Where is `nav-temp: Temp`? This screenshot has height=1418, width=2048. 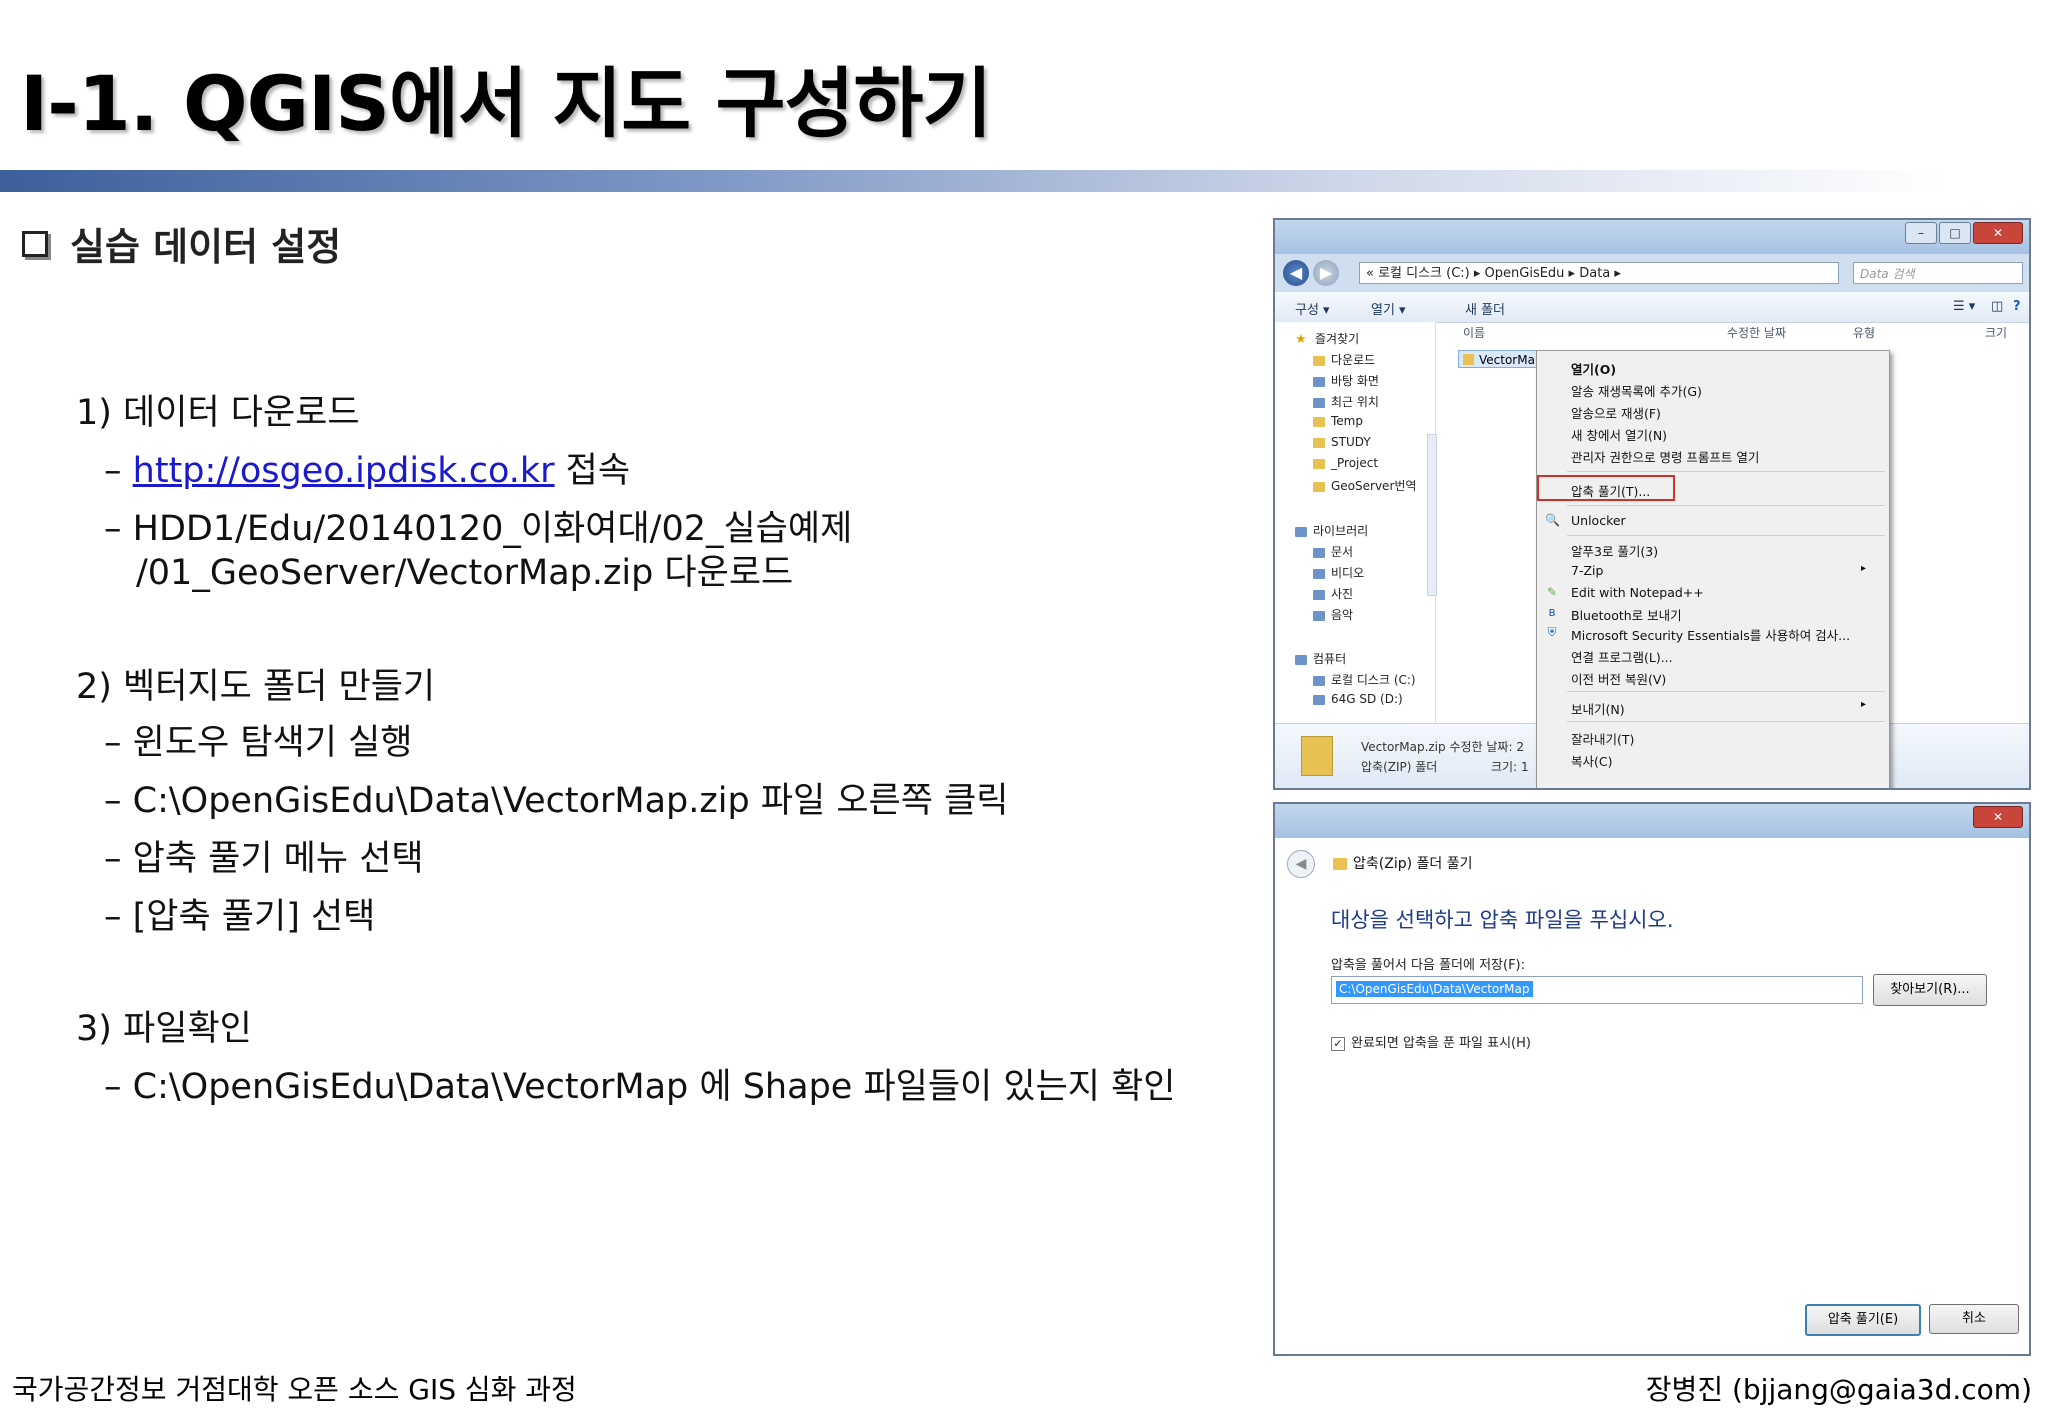 nav-temp: Temp is located at coordinates (1338, 421).